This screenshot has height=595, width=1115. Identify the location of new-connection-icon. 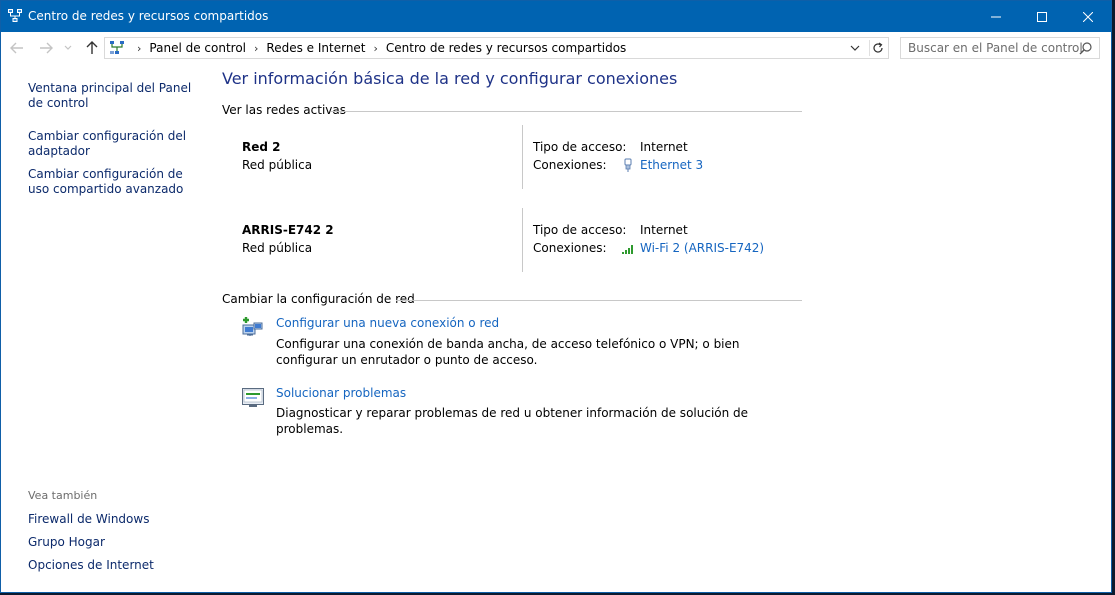
(252, 326).